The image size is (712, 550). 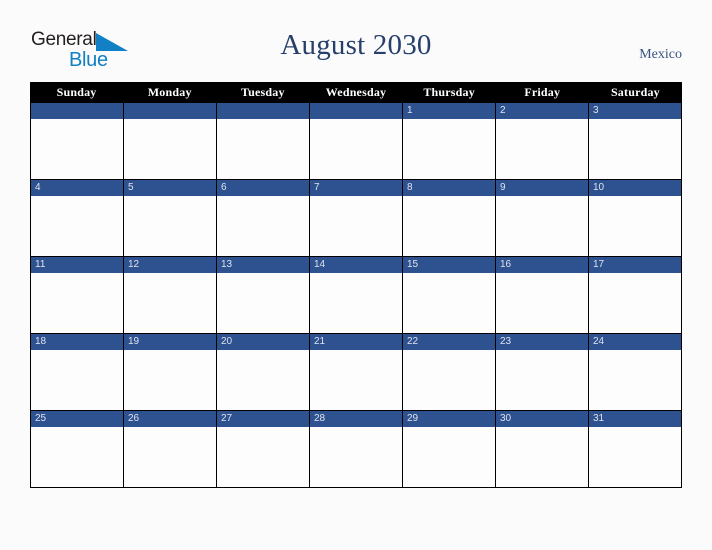 What do you see at coordinates (77, 188) in the screenshot?
I see `day-bar: 4` at bounding box center [77, 188].